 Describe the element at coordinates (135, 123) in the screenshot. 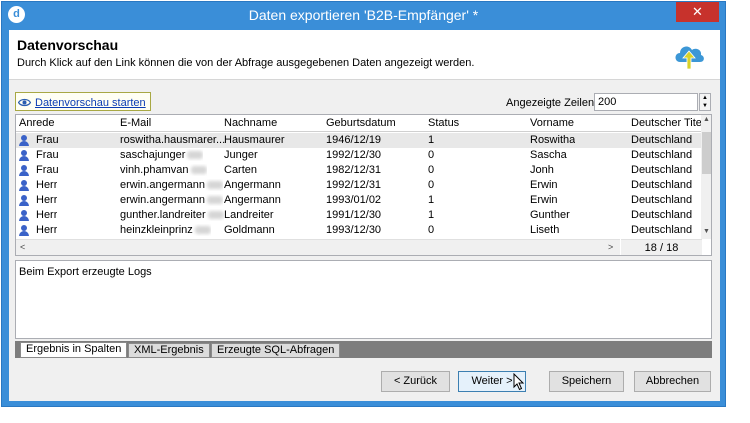

I see `column-header: E-Mail` at that location.